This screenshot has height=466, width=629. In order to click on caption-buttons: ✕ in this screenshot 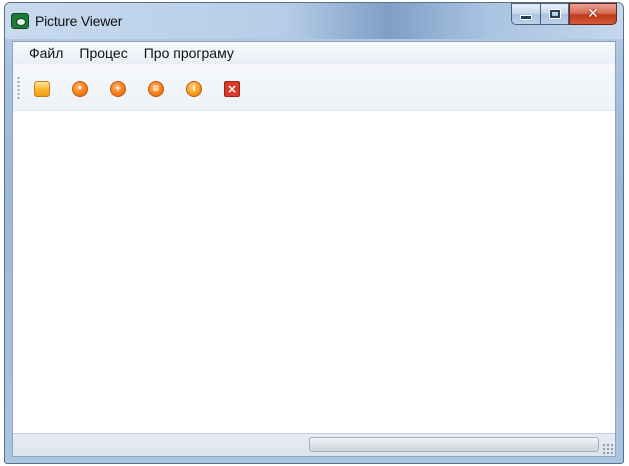, I will do `click(564, 14)`.